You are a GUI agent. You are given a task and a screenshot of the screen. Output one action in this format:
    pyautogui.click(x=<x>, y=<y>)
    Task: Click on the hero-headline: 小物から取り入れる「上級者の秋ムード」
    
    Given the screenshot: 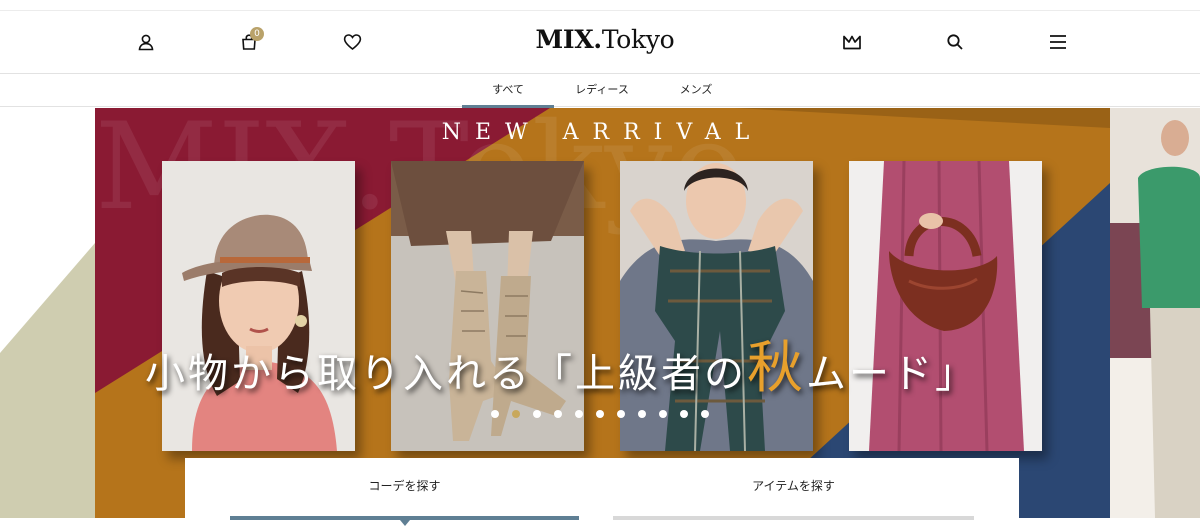 What is the action you would take?
    pyautogui.click(x=561, y=363)
    